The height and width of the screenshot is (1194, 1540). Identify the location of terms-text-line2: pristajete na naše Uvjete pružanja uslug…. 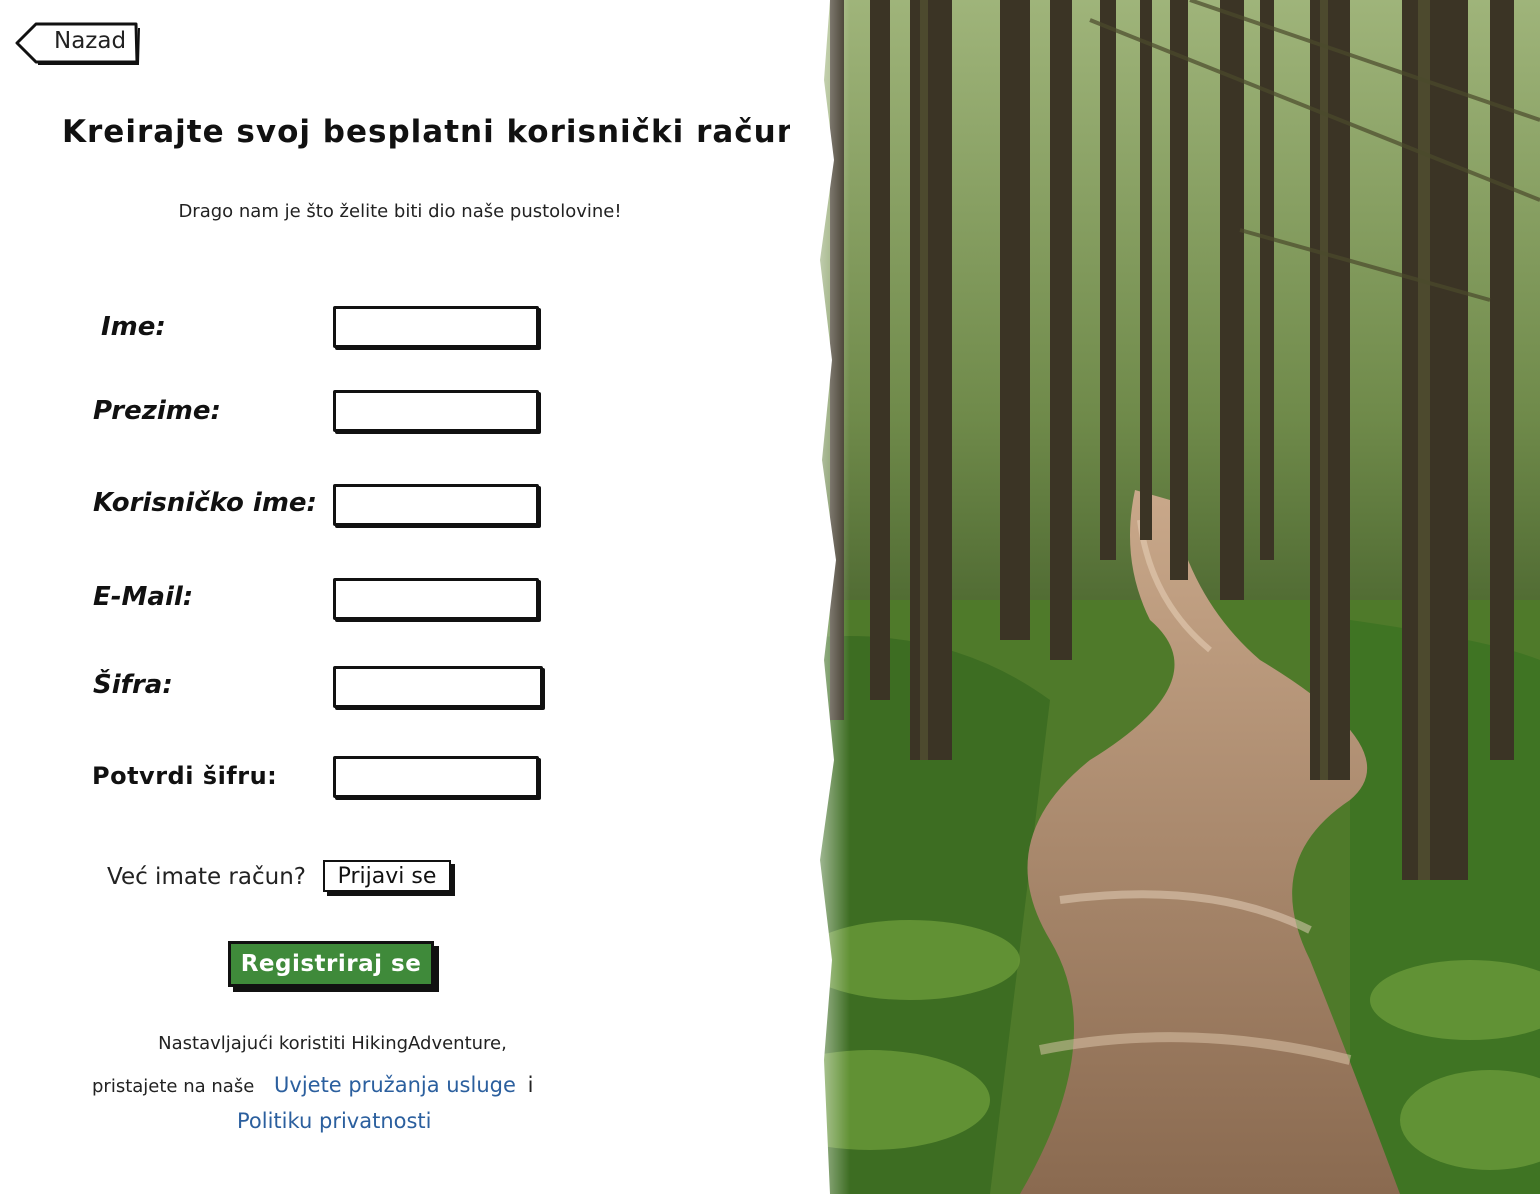
(312, 1085).